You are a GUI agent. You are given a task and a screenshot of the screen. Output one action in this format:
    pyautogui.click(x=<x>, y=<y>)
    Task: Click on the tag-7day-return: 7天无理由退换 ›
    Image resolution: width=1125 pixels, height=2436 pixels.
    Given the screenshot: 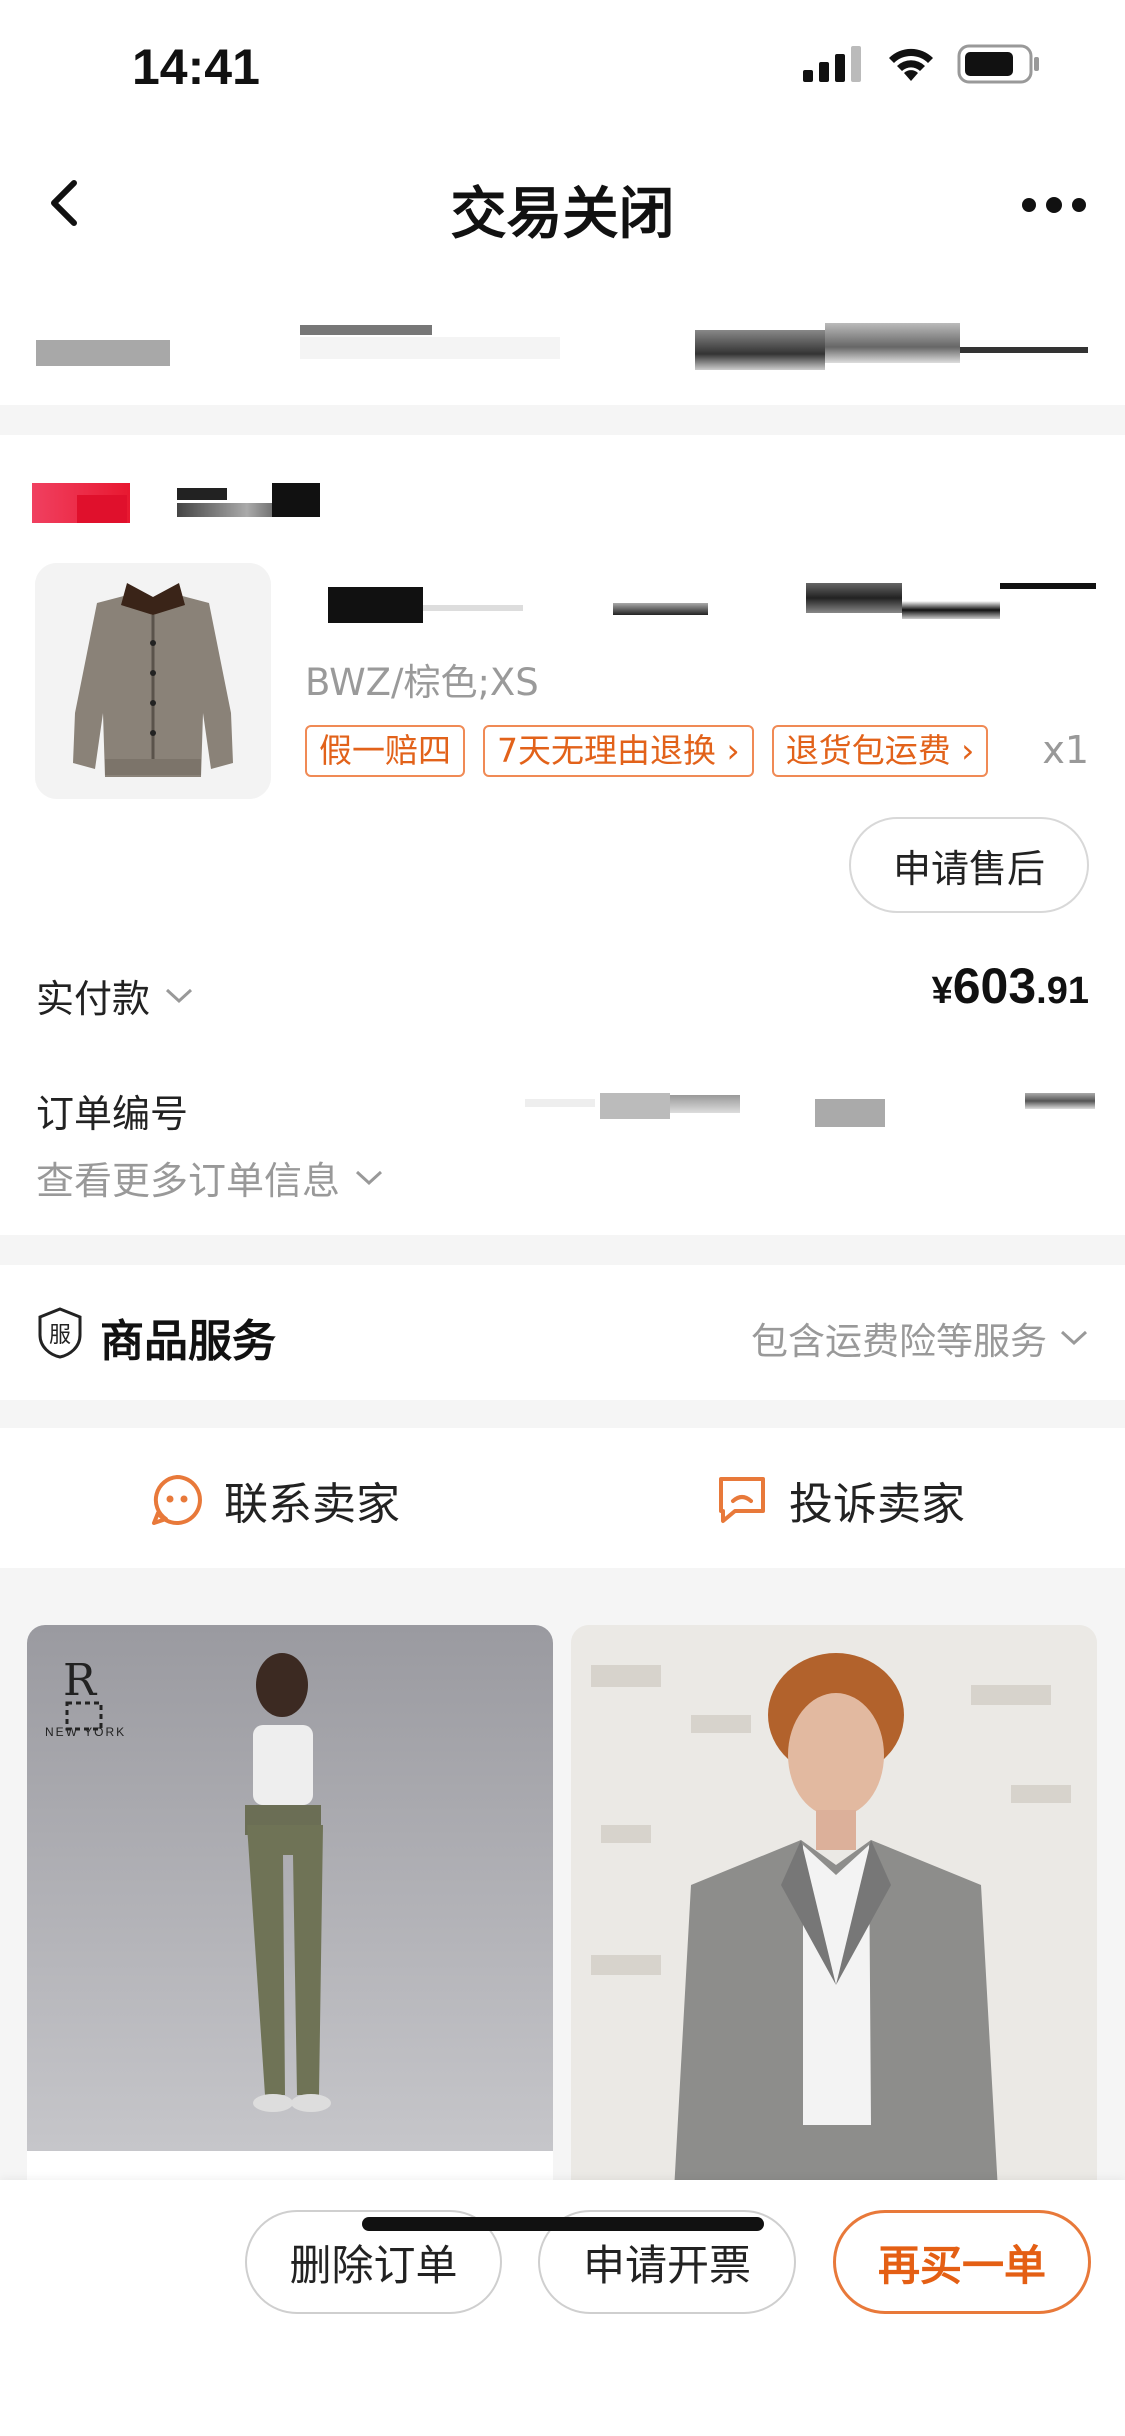 What is the action you would take?
    pyautogui.click(x=618, y=751)
    